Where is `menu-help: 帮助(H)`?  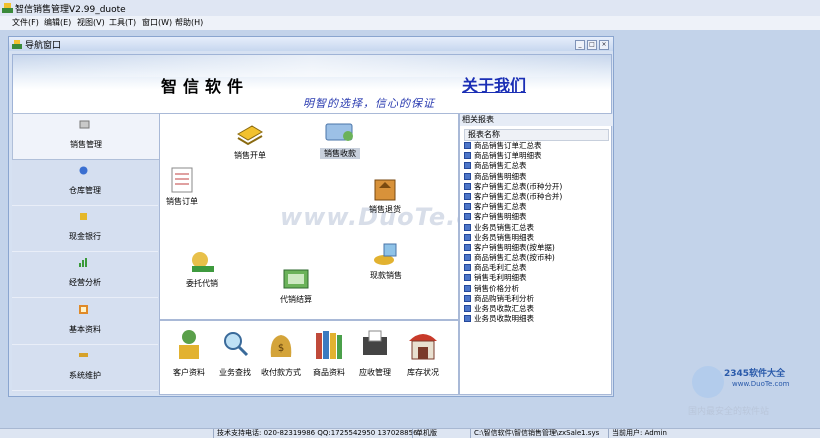 menu-help: 帮助(H) is located at coordinates (189, 22).